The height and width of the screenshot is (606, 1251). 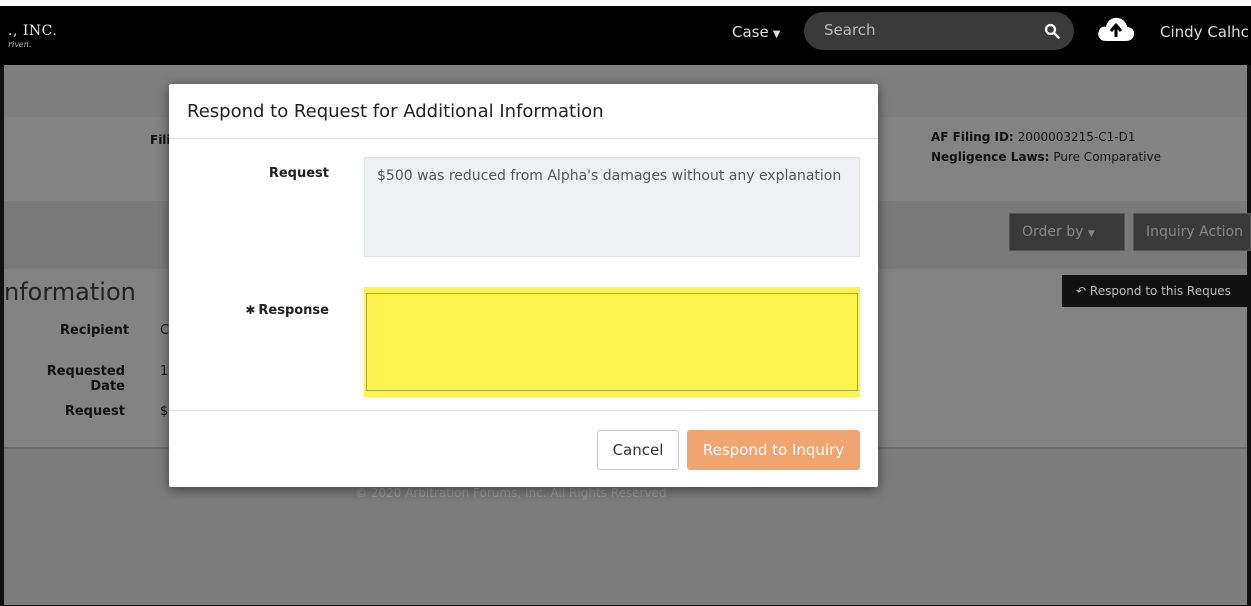 What do you see at coordinates (750, 32) in the screenshot?
I see `case-dropdown-label: Case` at bounding box center [750, 32].